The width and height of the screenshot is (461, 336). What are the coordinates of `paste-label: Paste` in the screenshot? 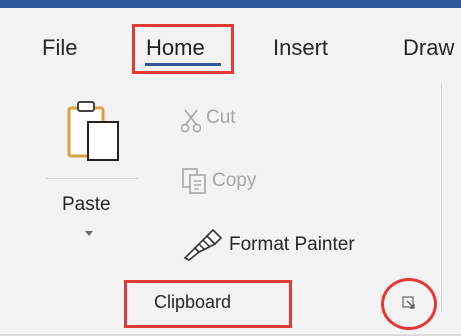 It's located at (86, 204).